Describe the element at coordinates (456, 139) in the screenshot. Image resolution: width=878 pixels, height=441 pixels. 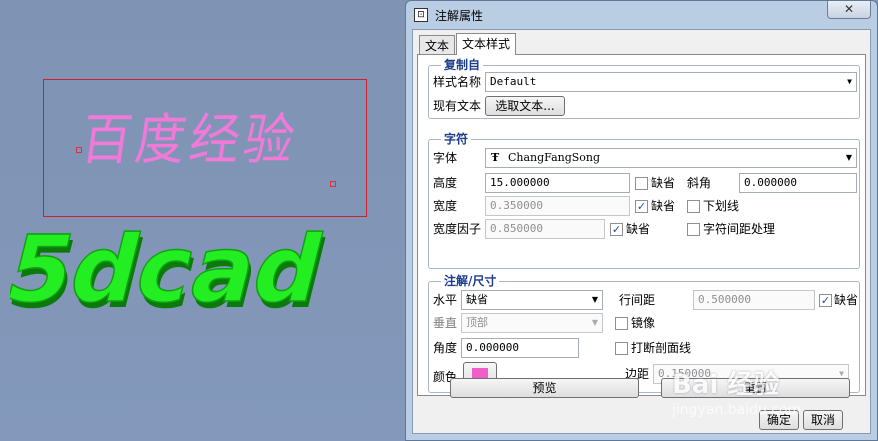
I see `group-title-character: 字符` at that location.